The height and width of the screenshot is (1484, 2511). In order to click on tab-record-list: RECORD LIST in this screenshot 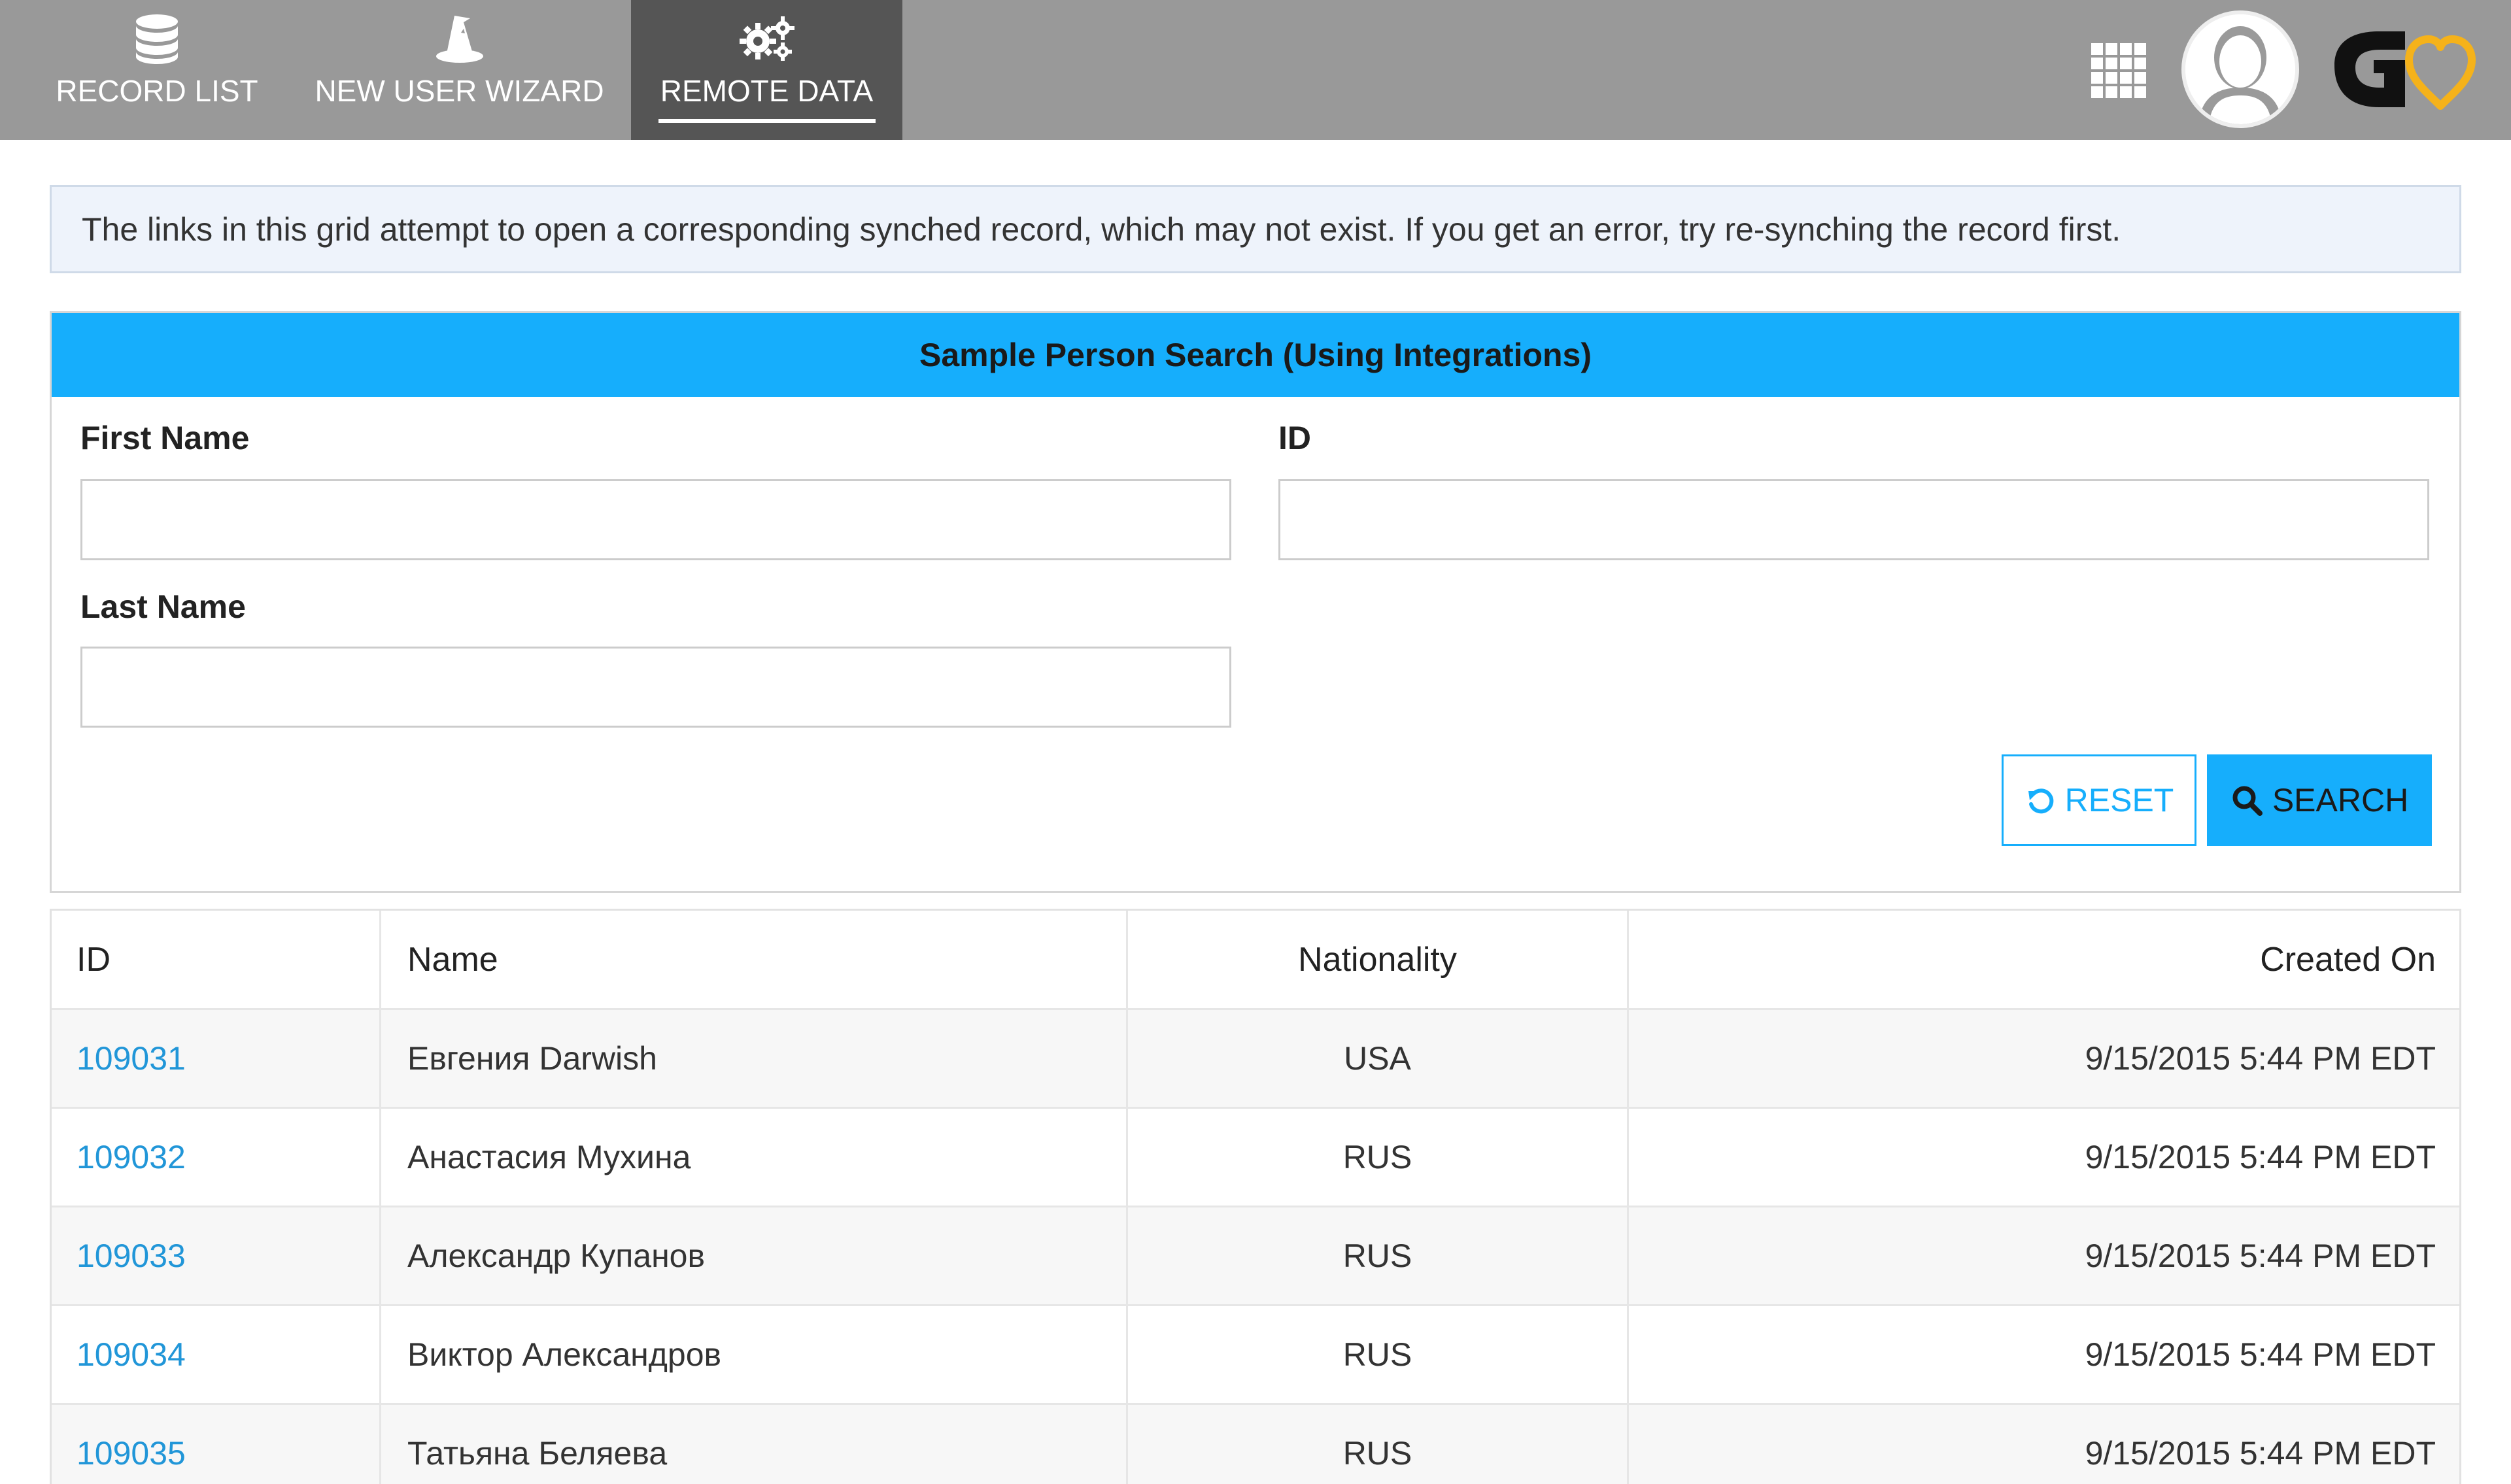, I will do `click(157, 70)`.